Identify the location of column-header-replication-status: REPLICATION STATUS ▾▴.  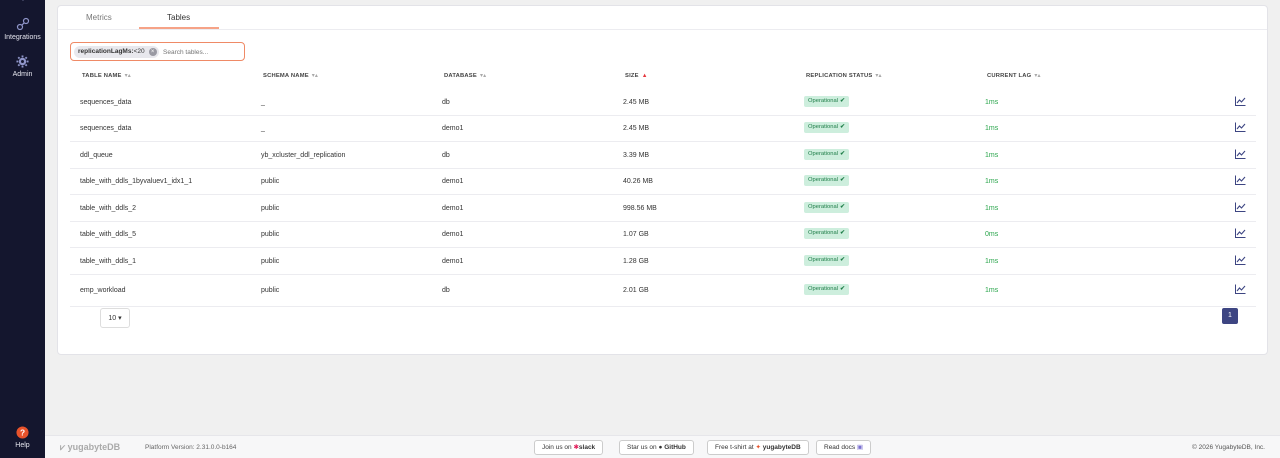
(844, 76).